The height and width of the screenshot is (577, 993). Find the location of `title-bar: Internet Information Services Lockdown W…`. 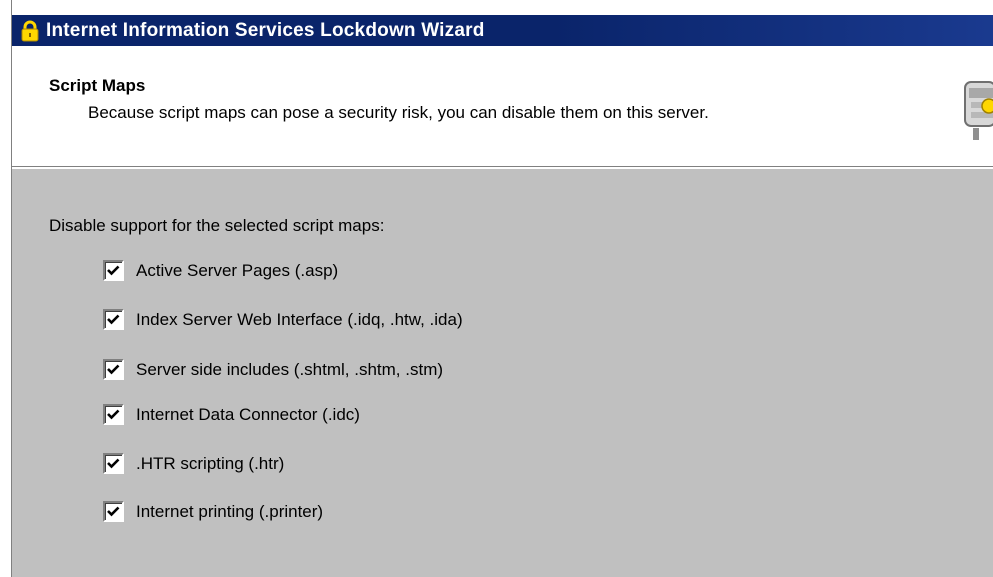

title-bar: Internet Information Services Lockdown W… is located at coordinates (502, 30).